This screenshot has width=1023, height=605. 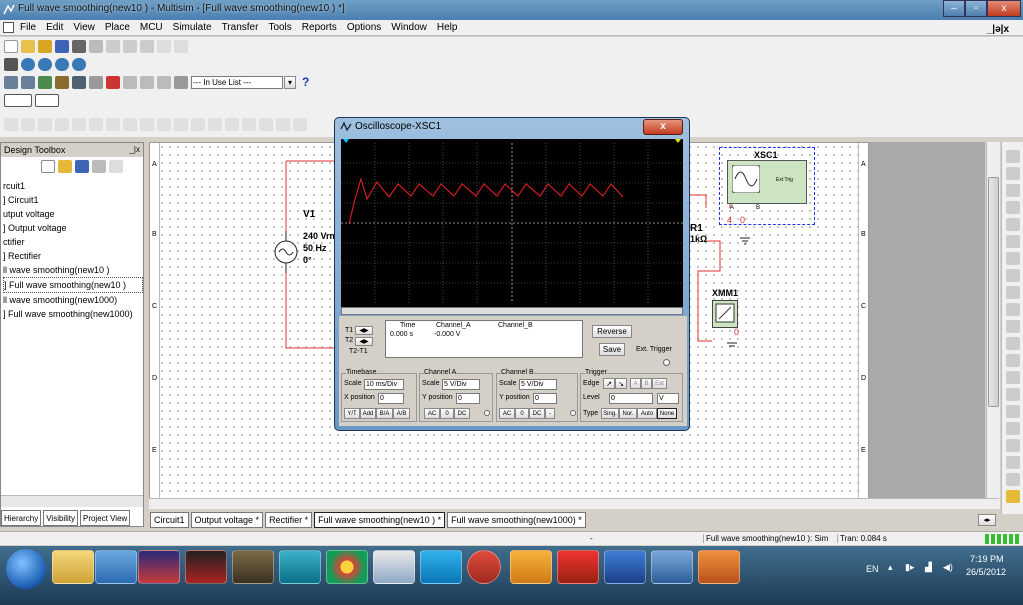 I want to click on menu-transfer: Transfer, so click(x=240, y=27).